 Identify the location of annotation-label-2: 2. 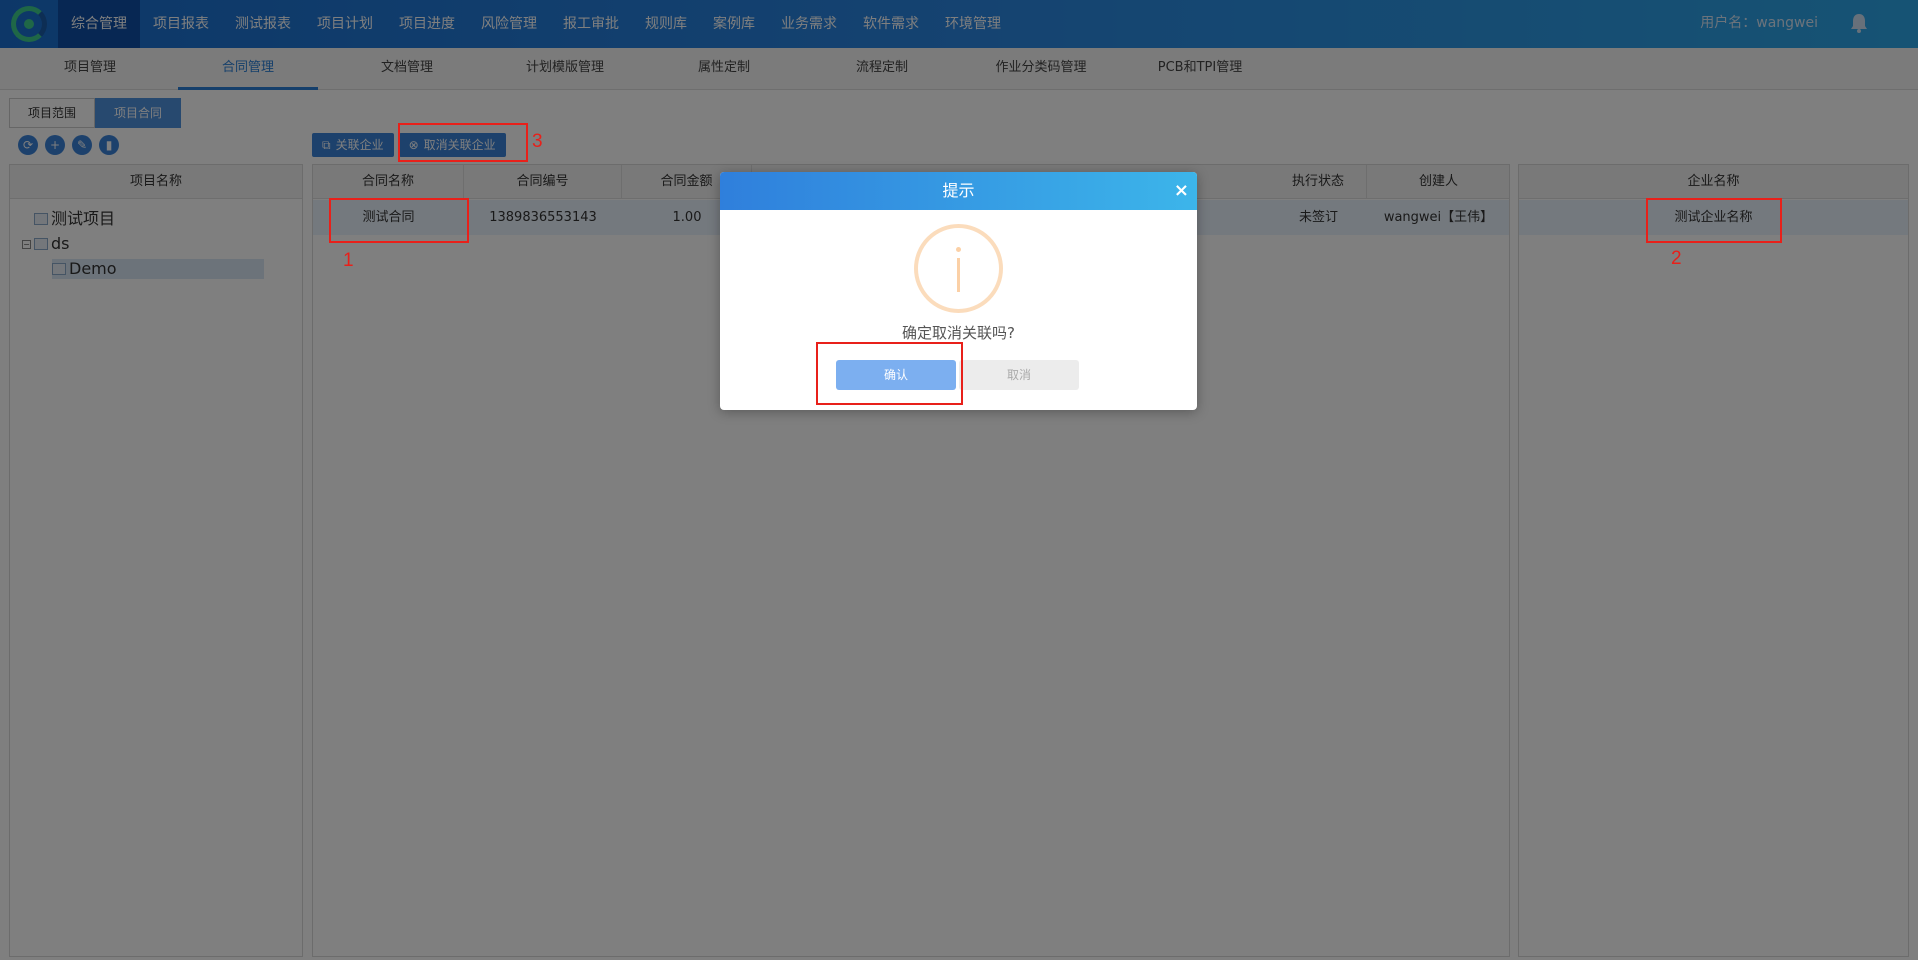
(1676, 258).